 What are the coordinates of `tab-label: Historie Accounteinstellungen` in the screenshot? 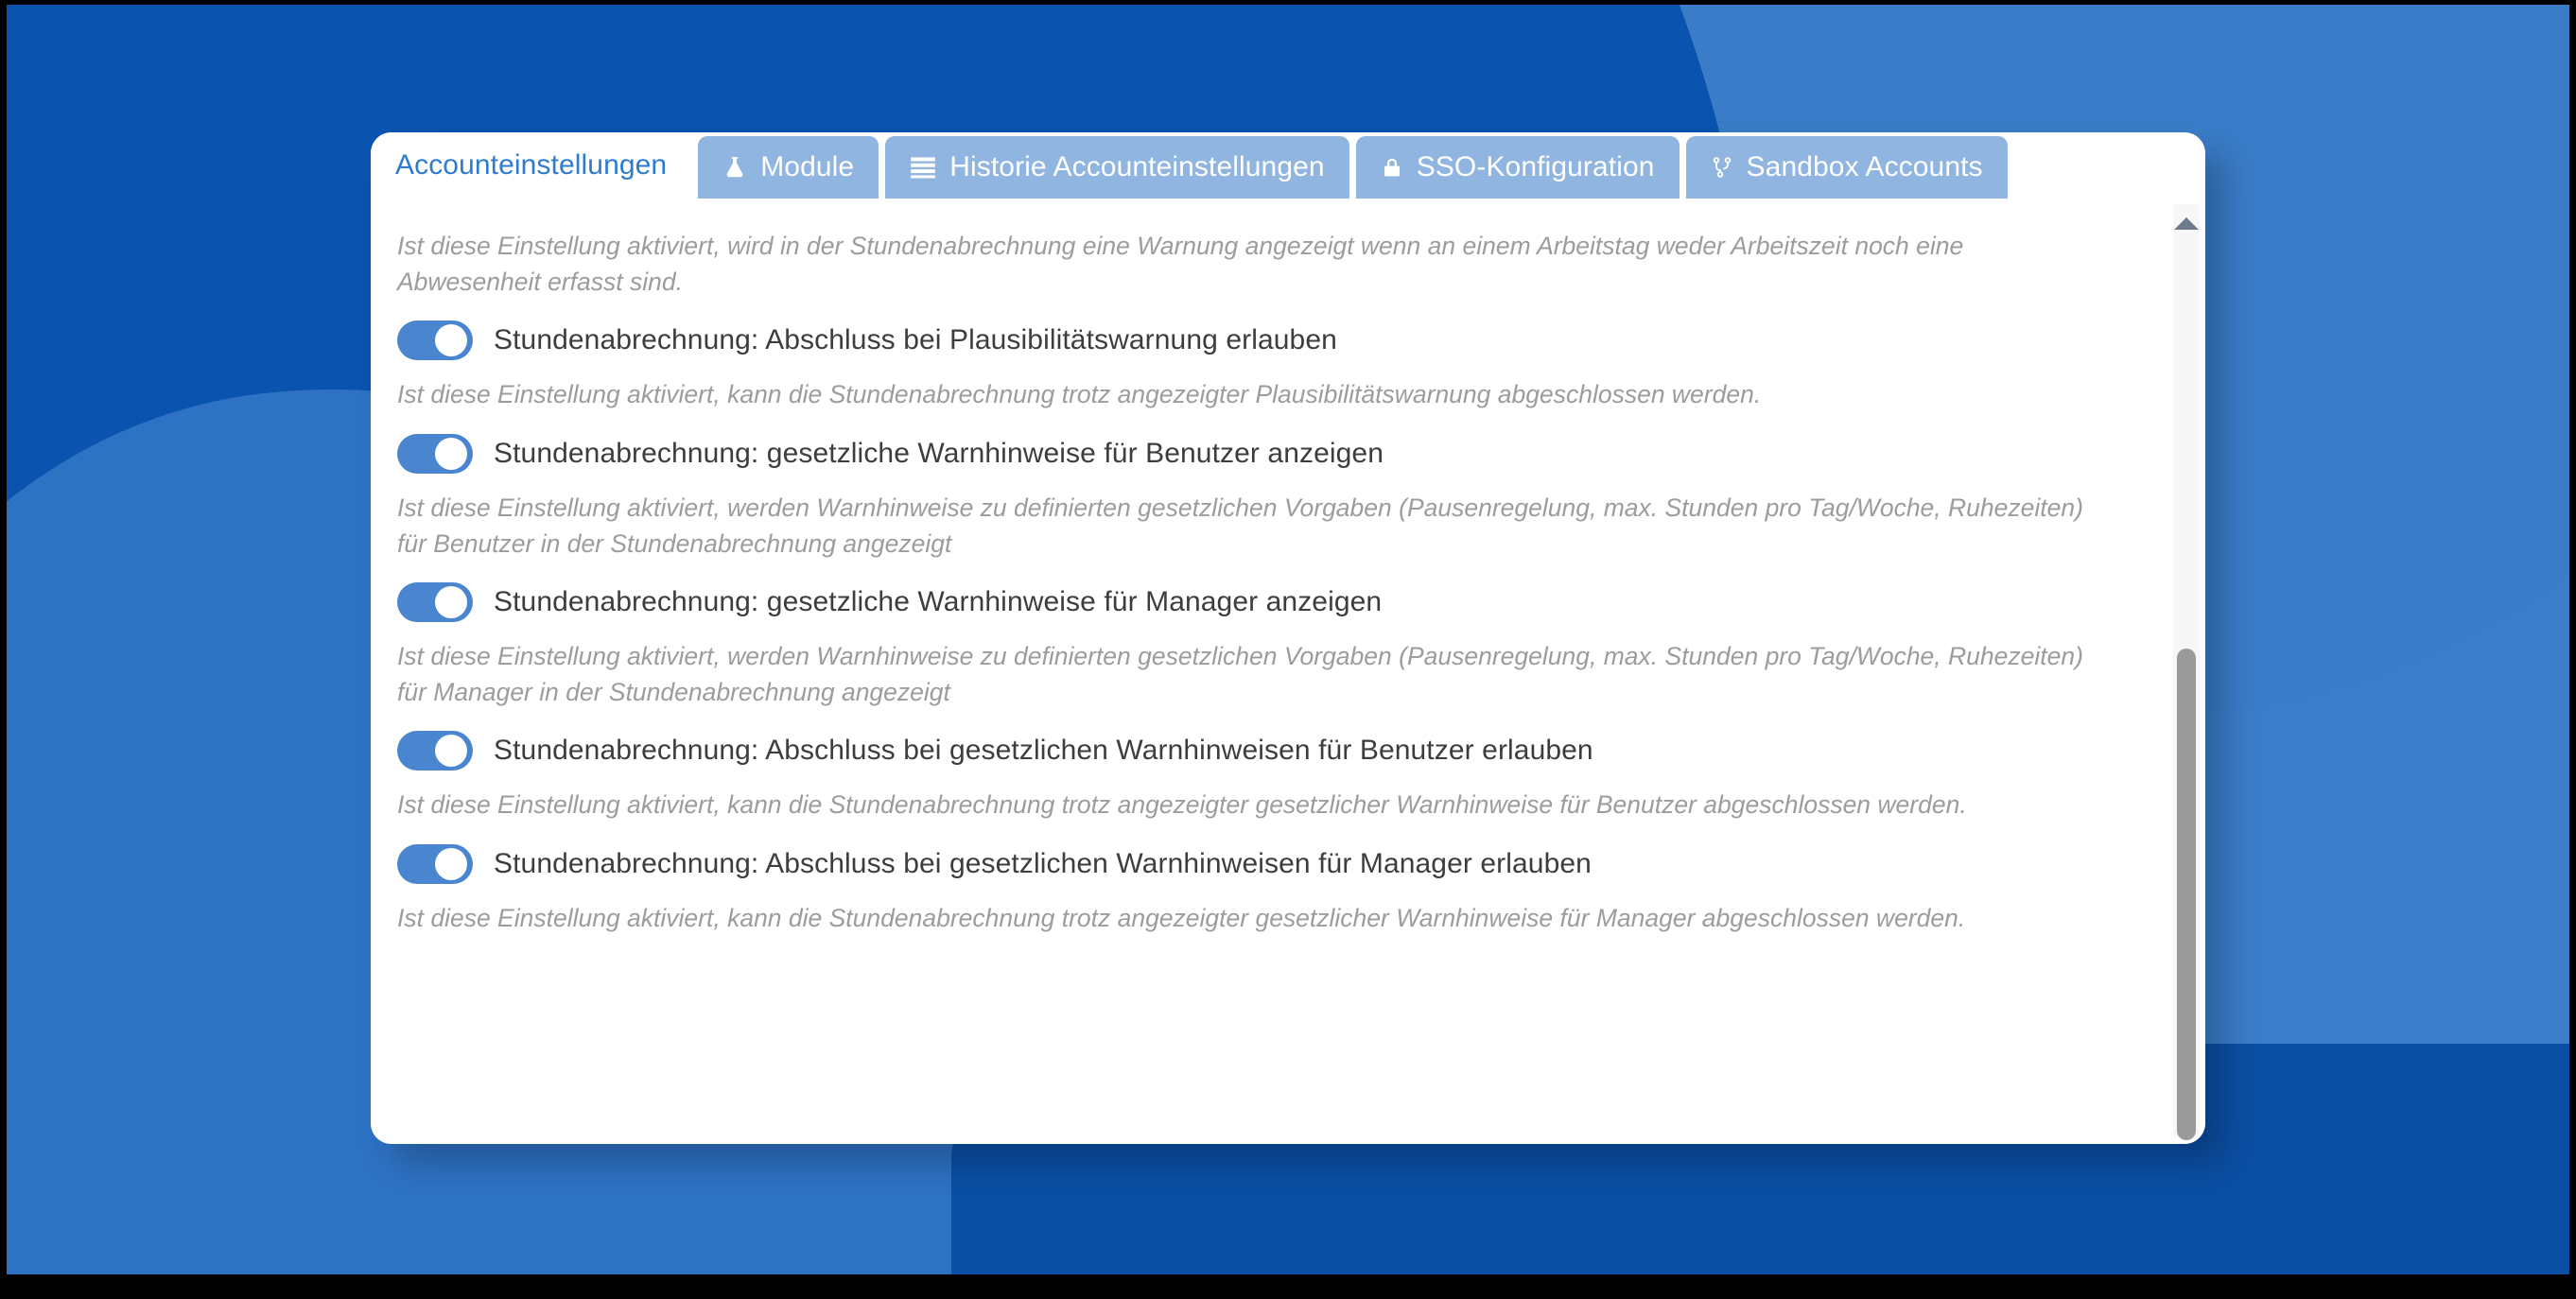 It's located at (1137, 166).